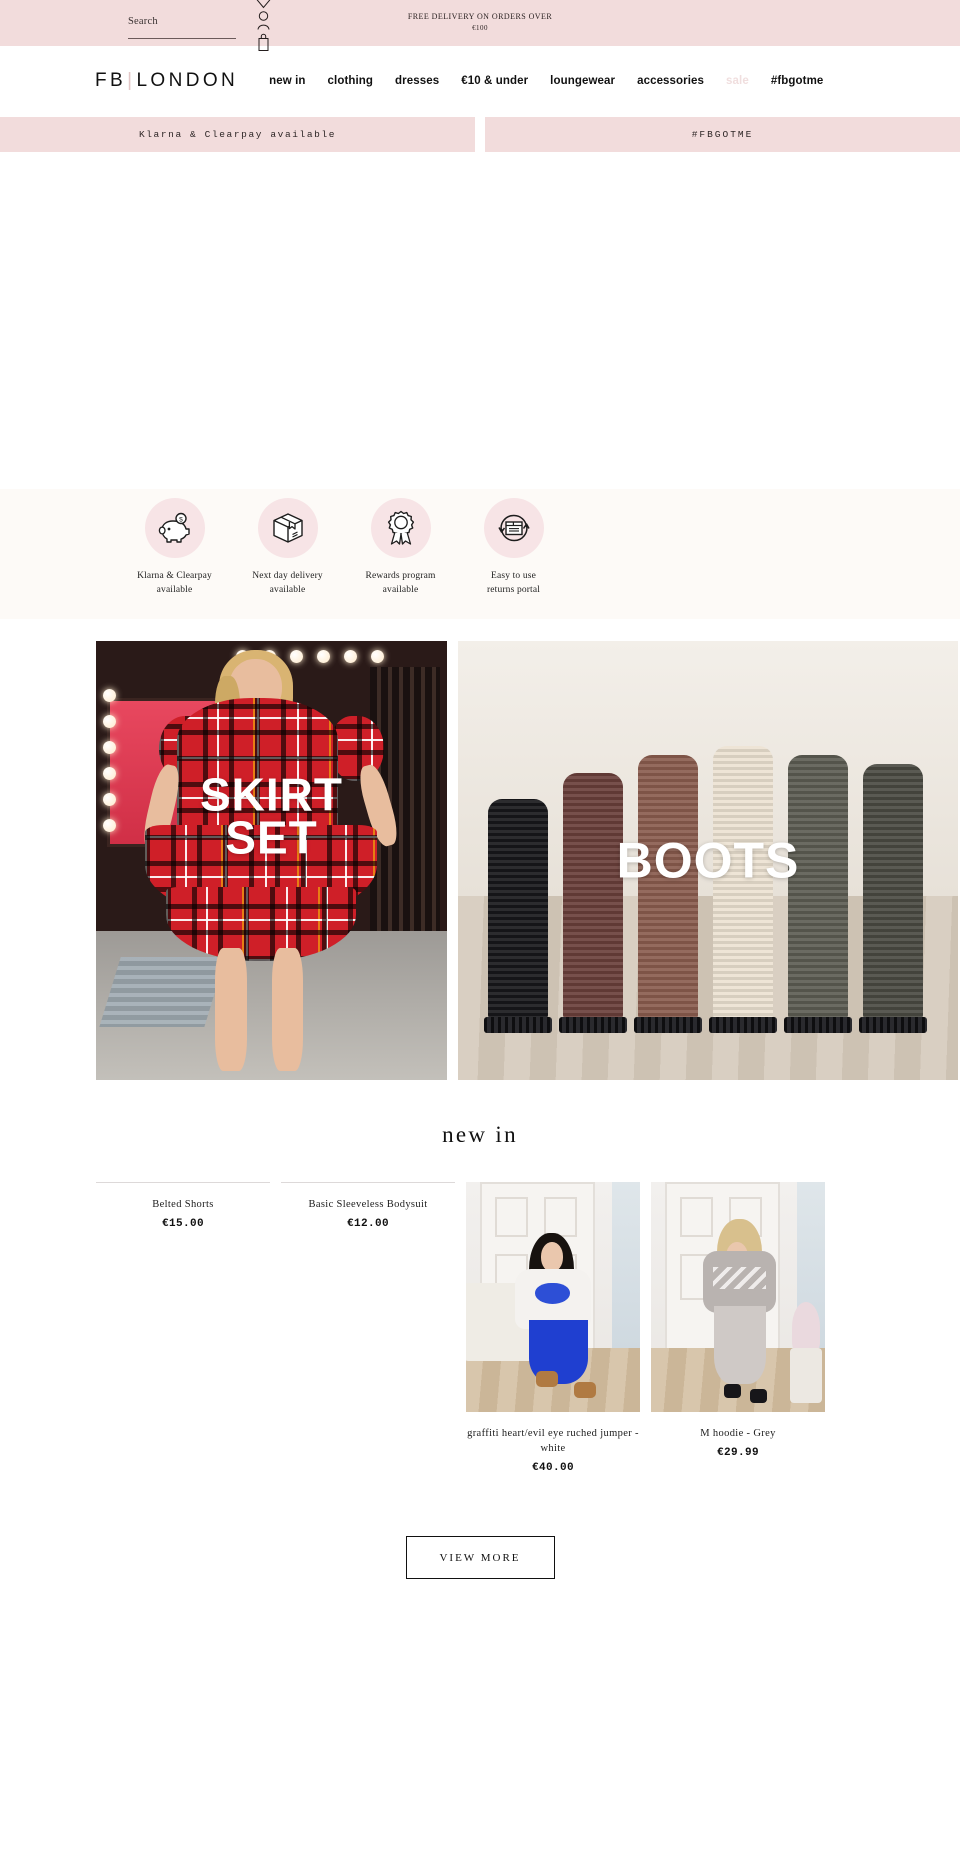 The height and width of the screenshot is (1875, 960). What do you see at coordinates (400, 528) in the screenshot?
I see `award-ribbon-icon` at bounding box center [400, 528].